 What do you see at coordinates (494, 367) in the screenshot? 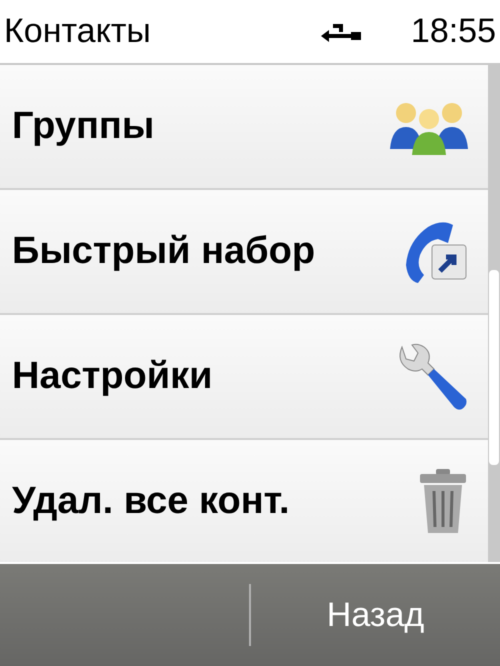
I see `scrollbar-thumb` at bounding box center [494, 367].